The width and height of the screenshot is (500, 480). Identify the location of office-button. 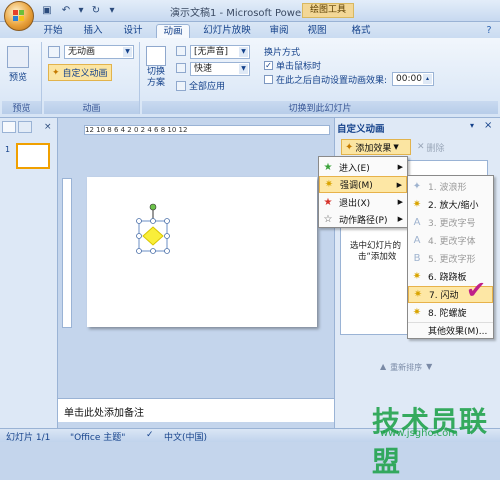
(19, 16).